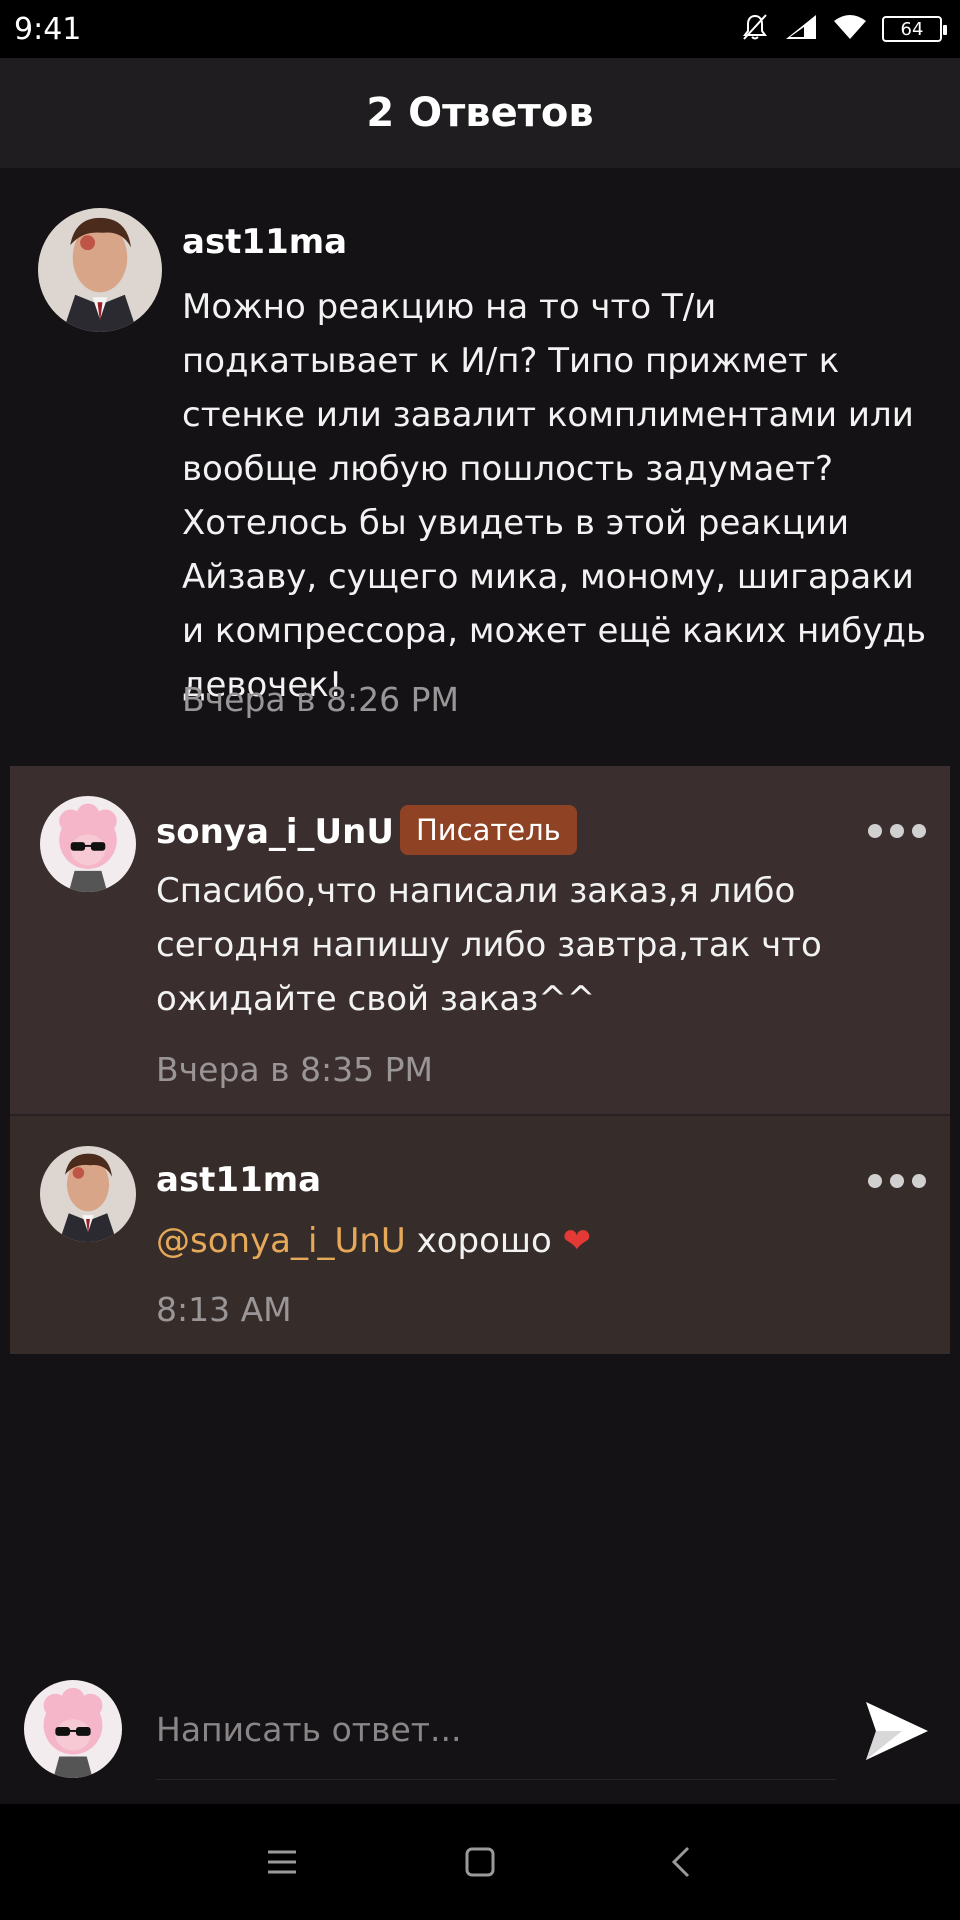  I want to click on reply-message: хорошо, so click(484, 1241).